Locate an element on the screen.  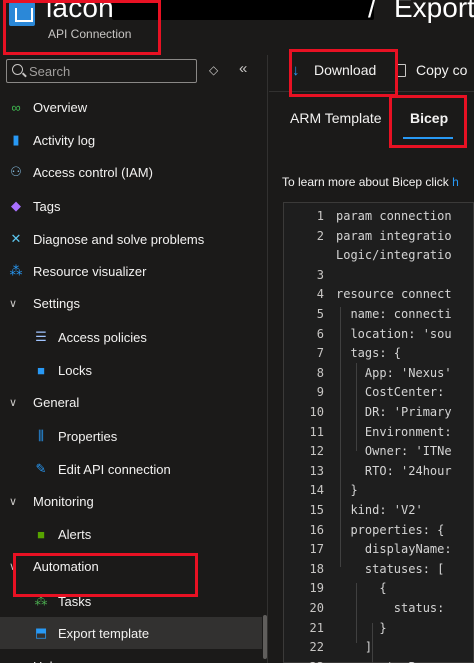
line-number: 22 is located at coordinates (316, 647).